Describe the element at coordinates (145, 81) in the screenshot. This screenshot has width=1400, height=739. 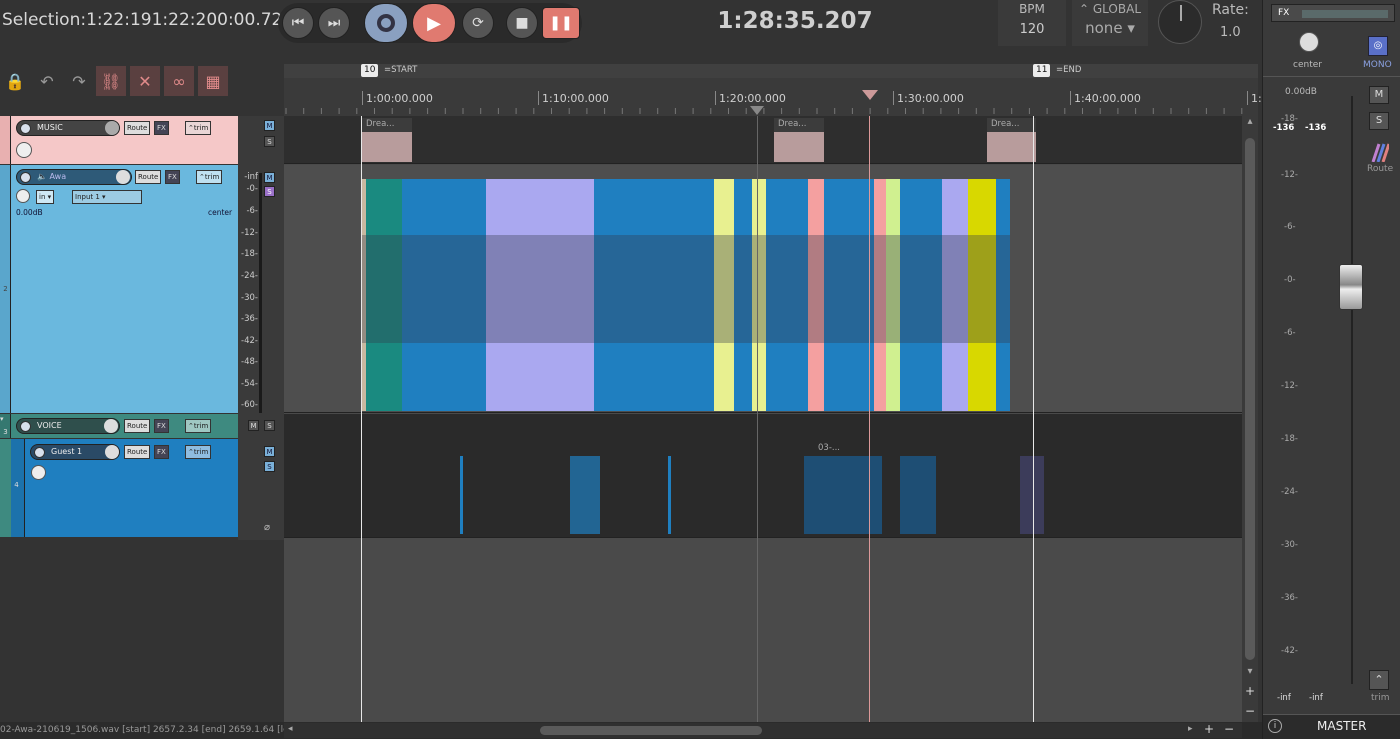
I see `crossfade-icon: ✕` at that location.